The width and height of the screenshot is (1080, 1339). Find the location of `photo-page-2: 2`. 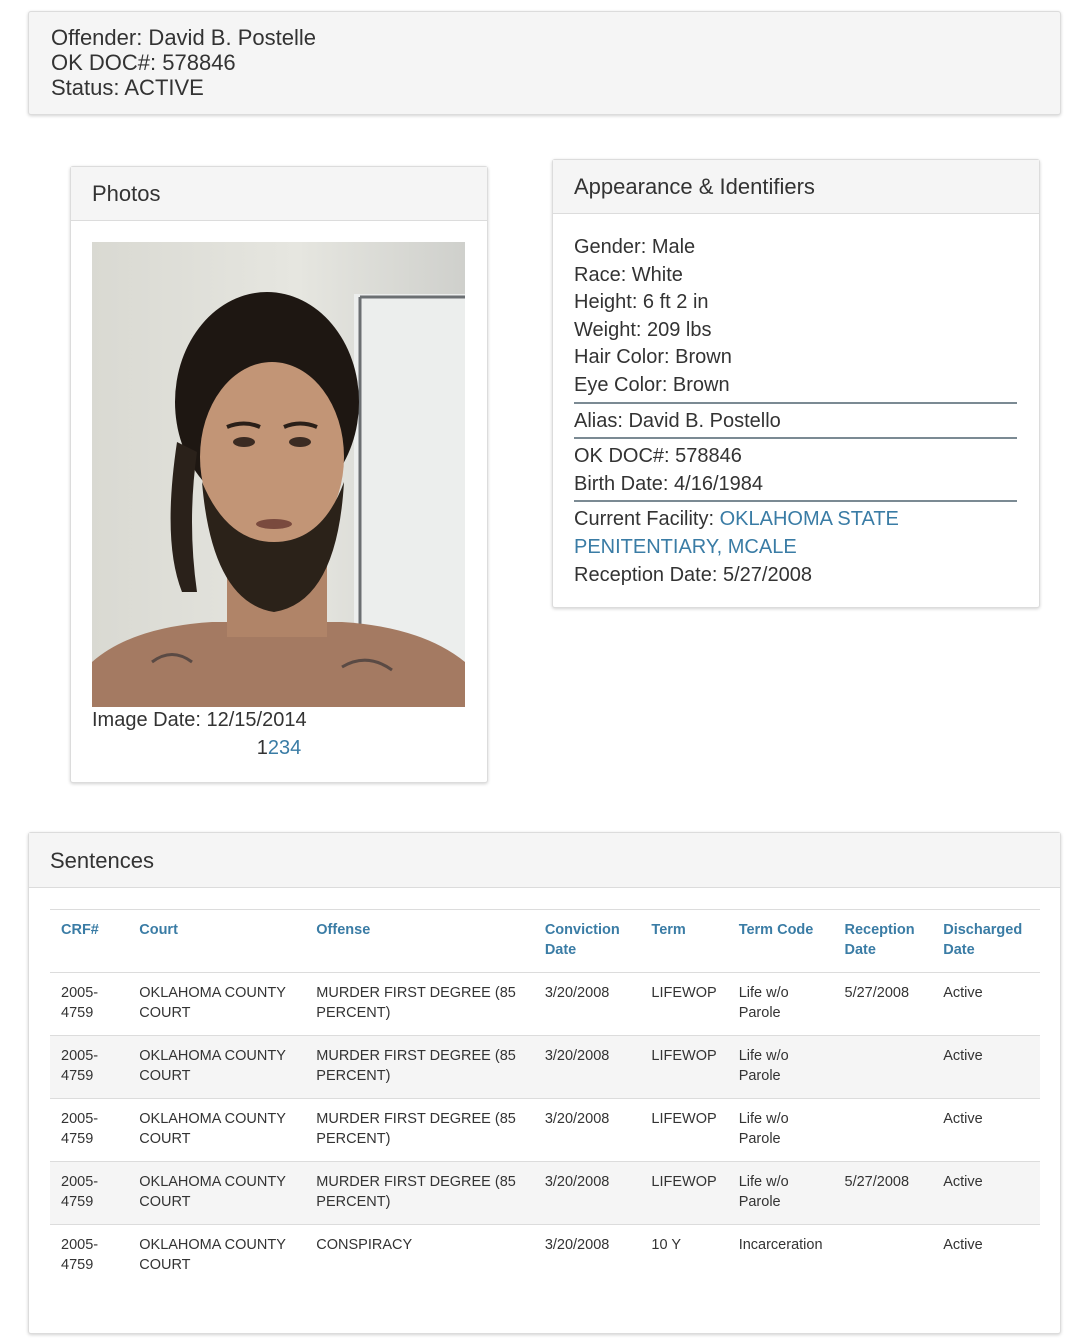

photo-page-2: 2 is located at coordinates (273, 748).